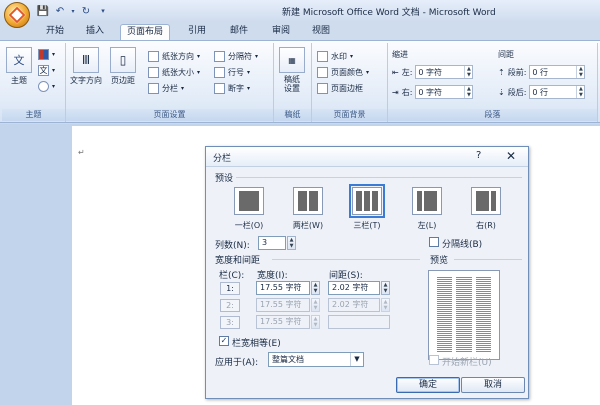 The width and height of the screenshot is (600, 405). I want to click on tab-mailings: 邮件, so click(239, 32).